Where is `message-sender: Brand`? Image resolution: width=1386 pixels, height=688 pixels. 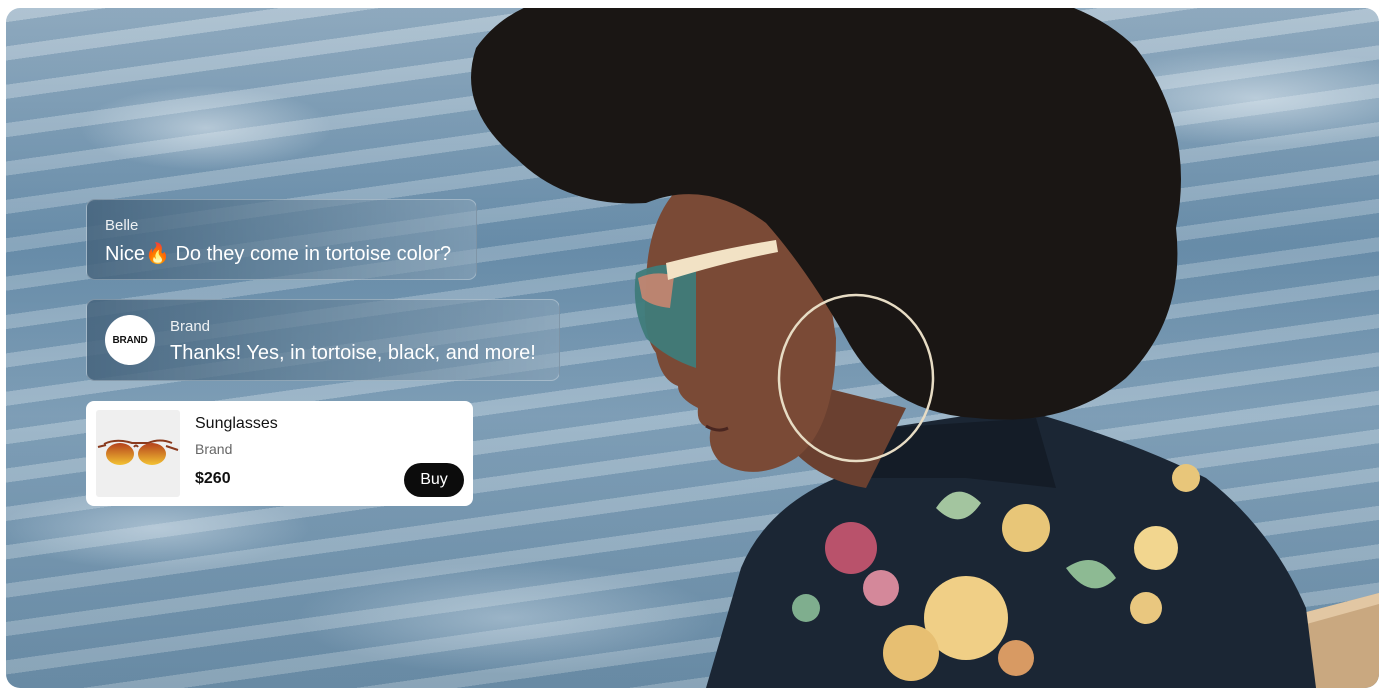
message-sender: Brand is located at coordinates (190, 326).